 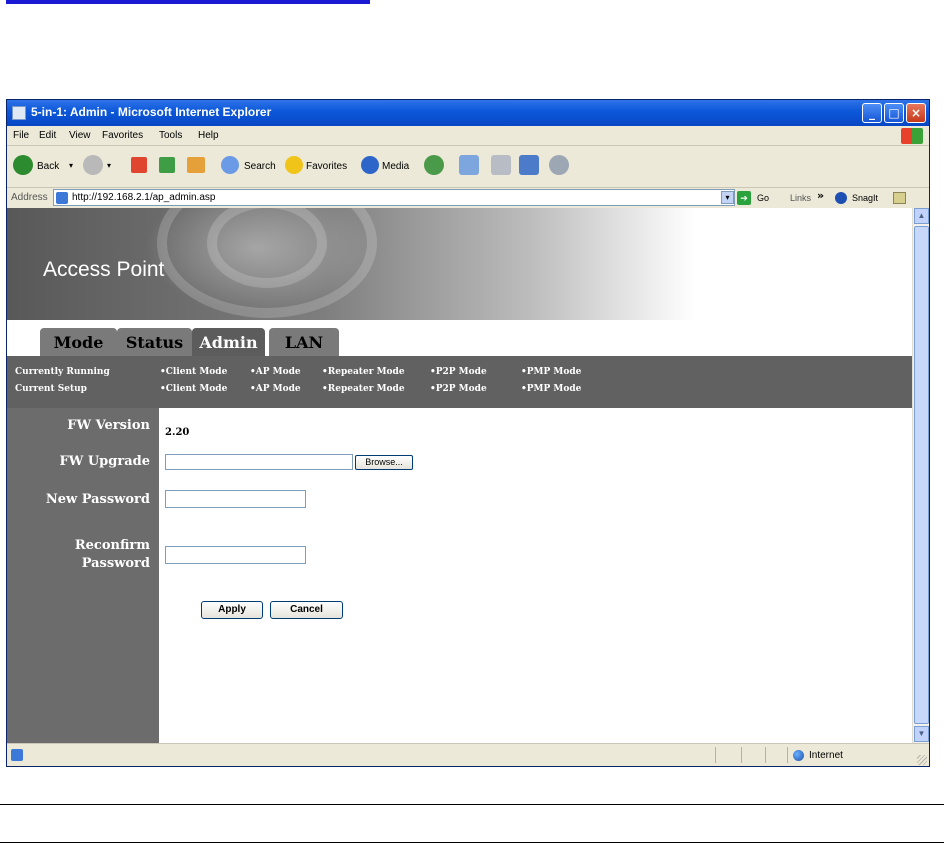 What do you see at coordinates (167, 165) in the screenshot?
I see `refresh-icon` at bounding box center [167, 165].